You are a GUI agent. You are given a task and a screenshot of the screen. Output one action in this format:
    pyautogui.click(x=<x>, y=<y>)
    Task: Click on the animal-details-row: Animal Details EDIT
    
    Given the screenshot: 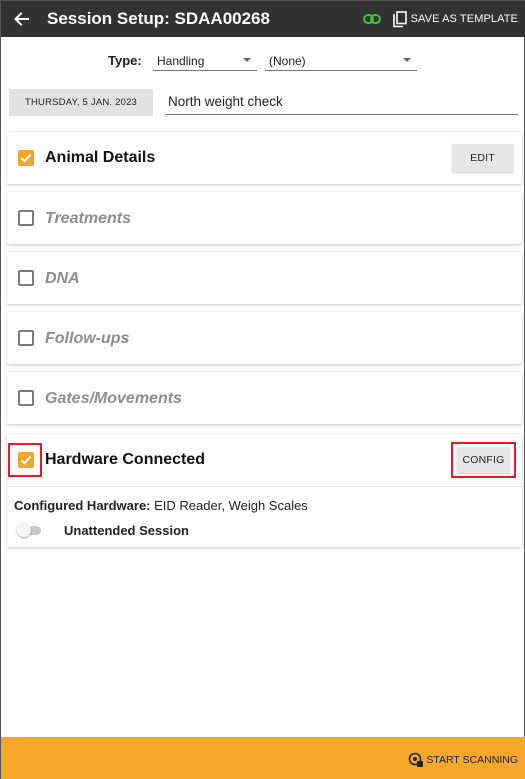 What is the action you would take?
    pyautogui.click(x=264, y=158)
    